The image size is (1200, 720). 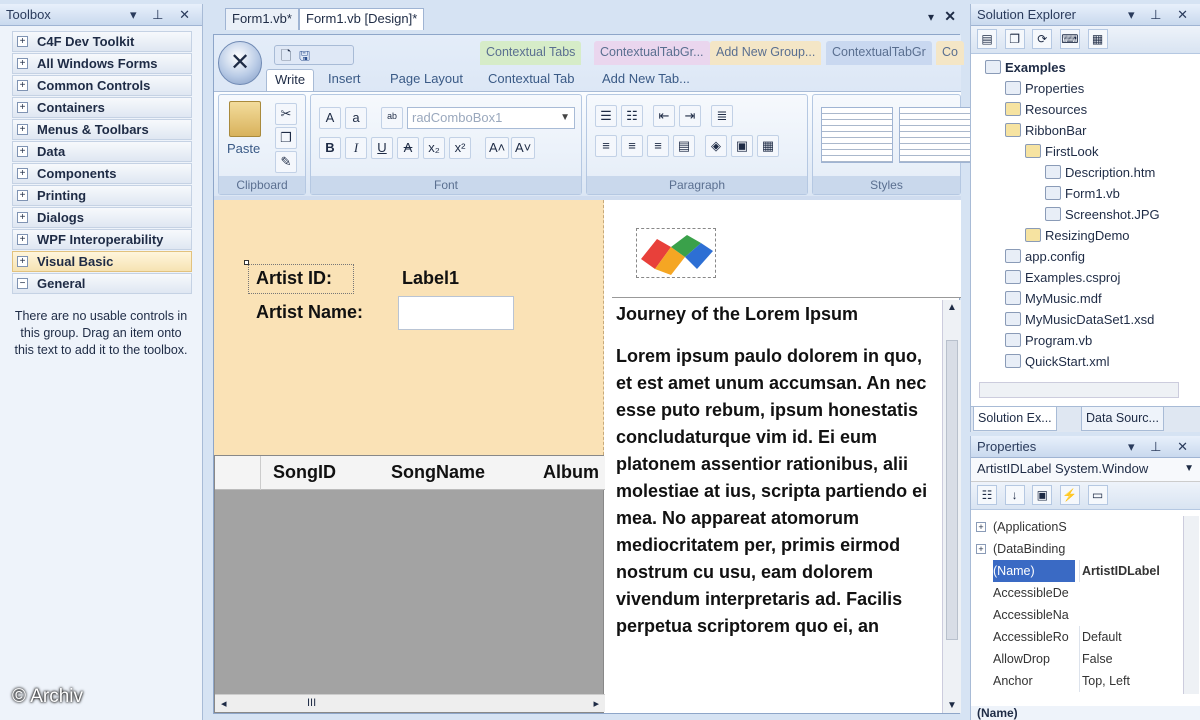 What do you see at coordinates (571, 472) in the screenshot?
I see `grid-column-album: Album` at bounding box center [571, 472].